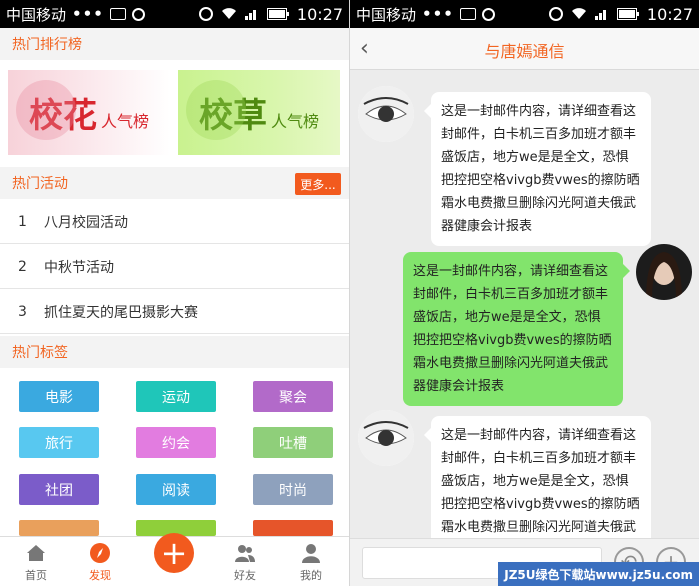  I want to click on activity-number: 3, so click(22, 311).